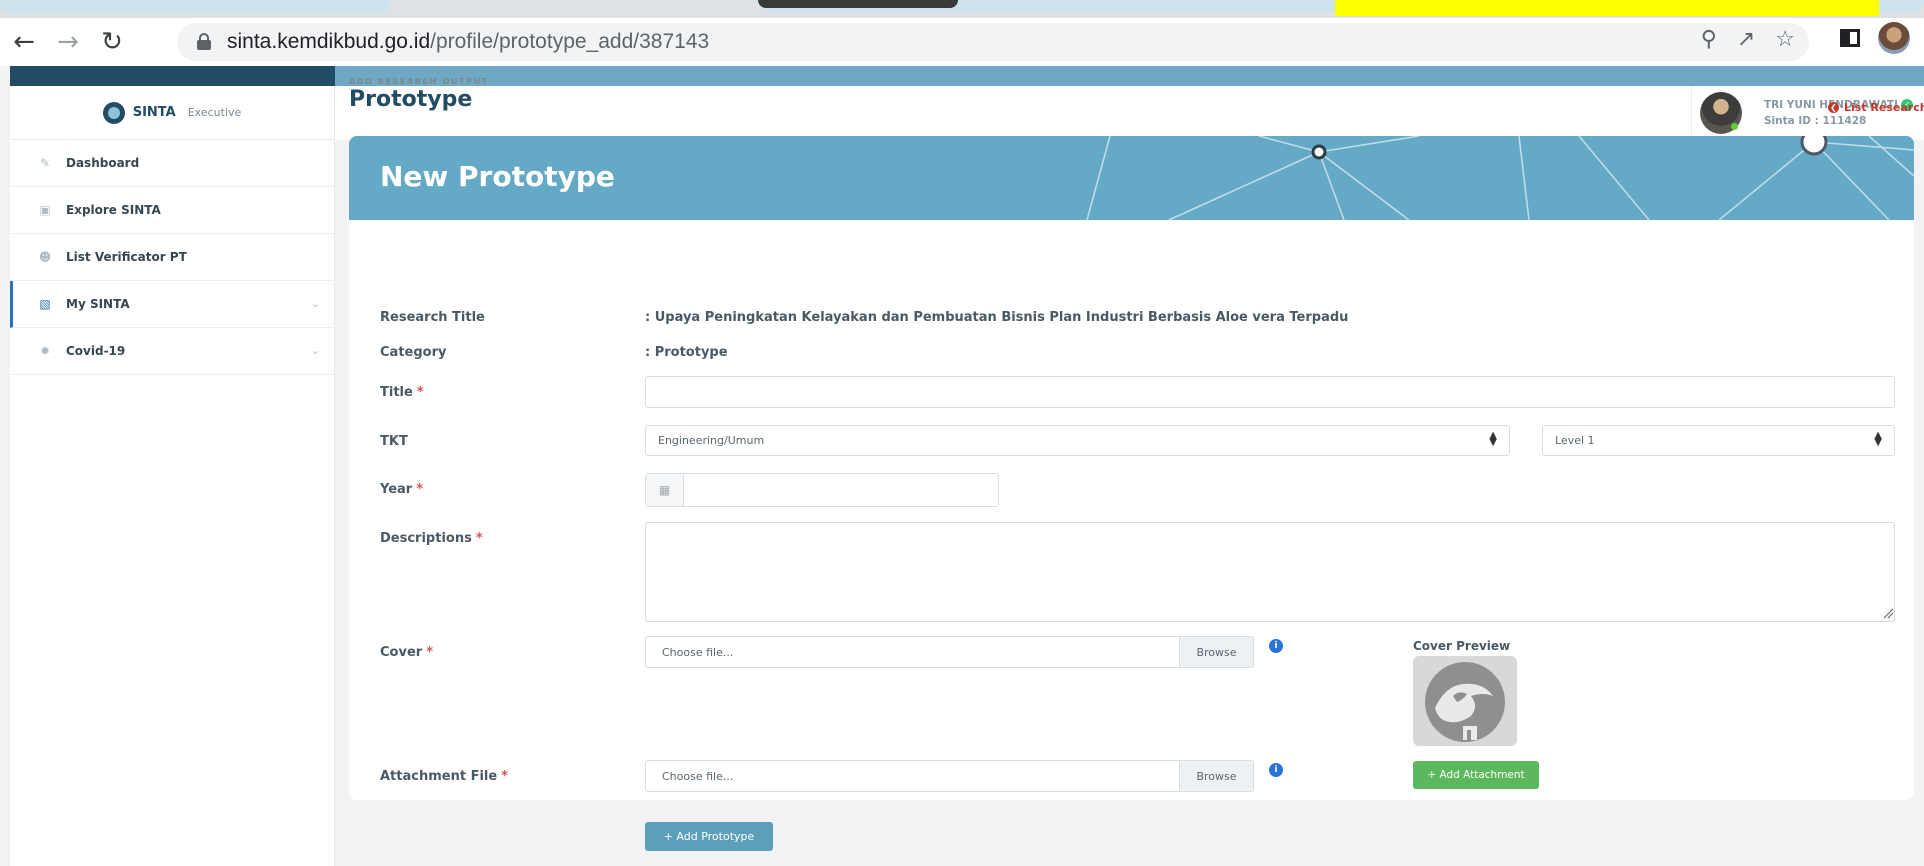  I want to click on pencil-icon: ✎, so click(45, 163).